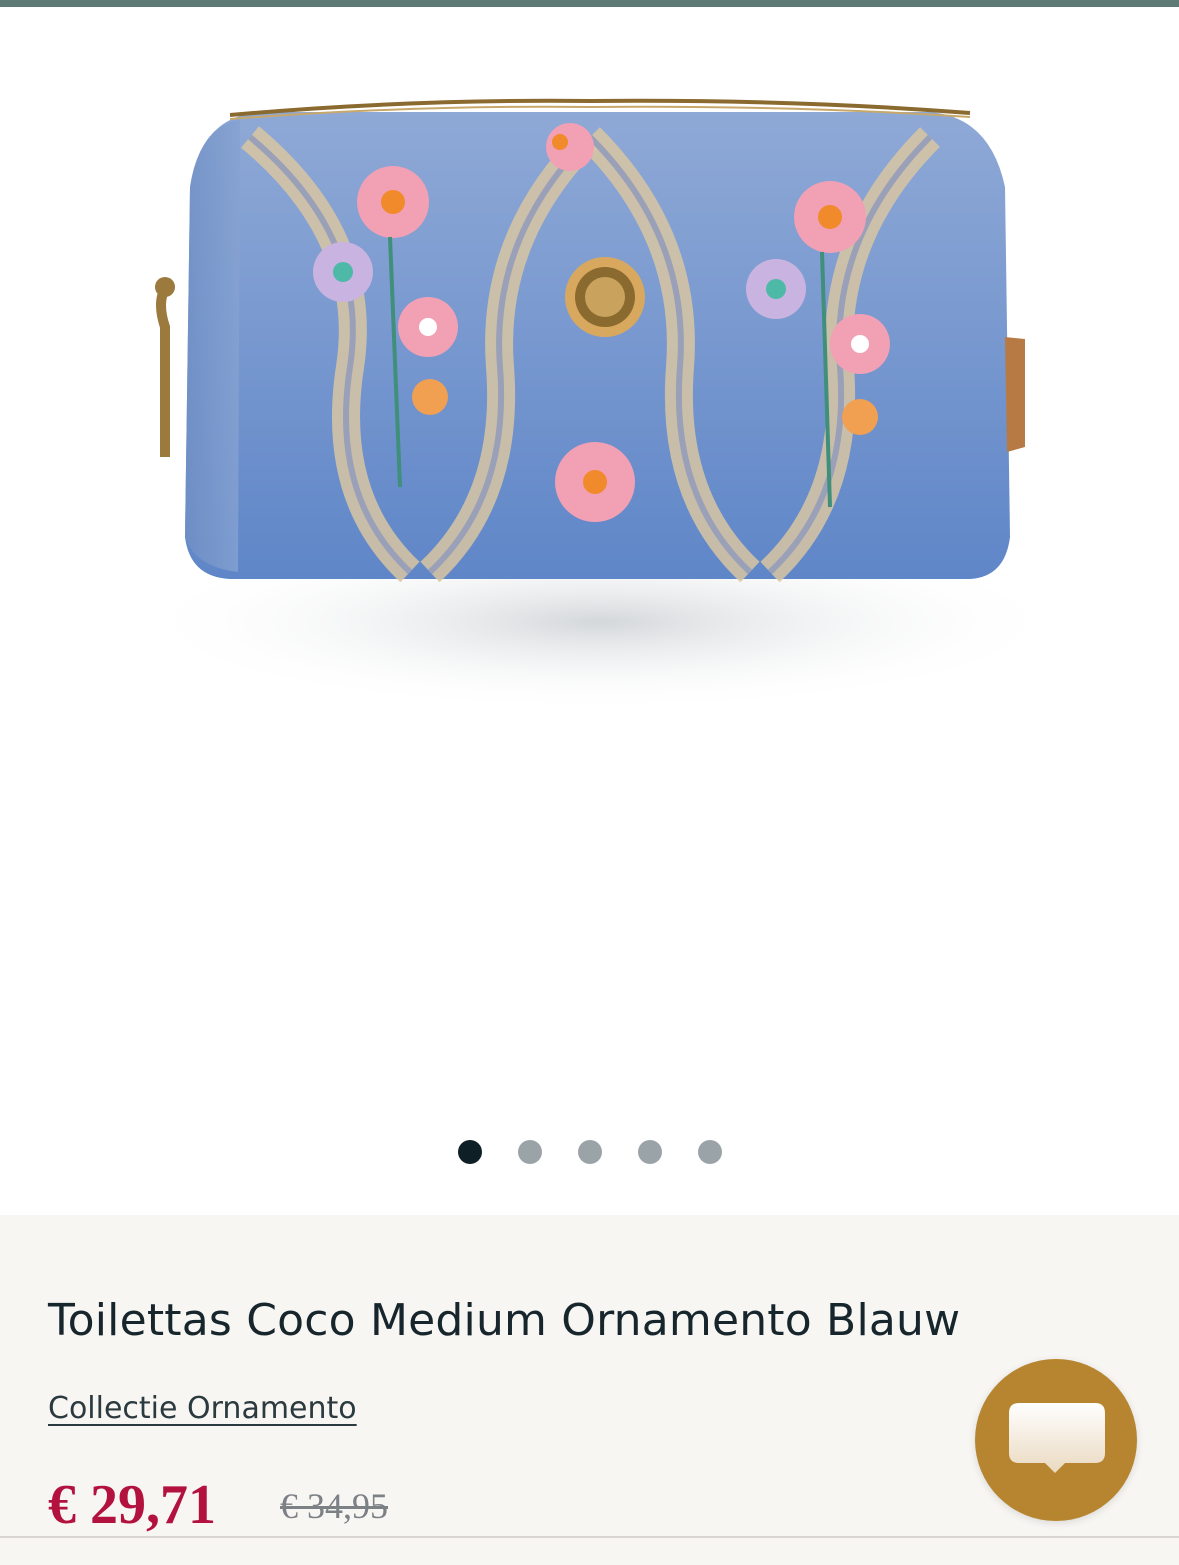  I want to click on chat-button, so click(1056, 1440).